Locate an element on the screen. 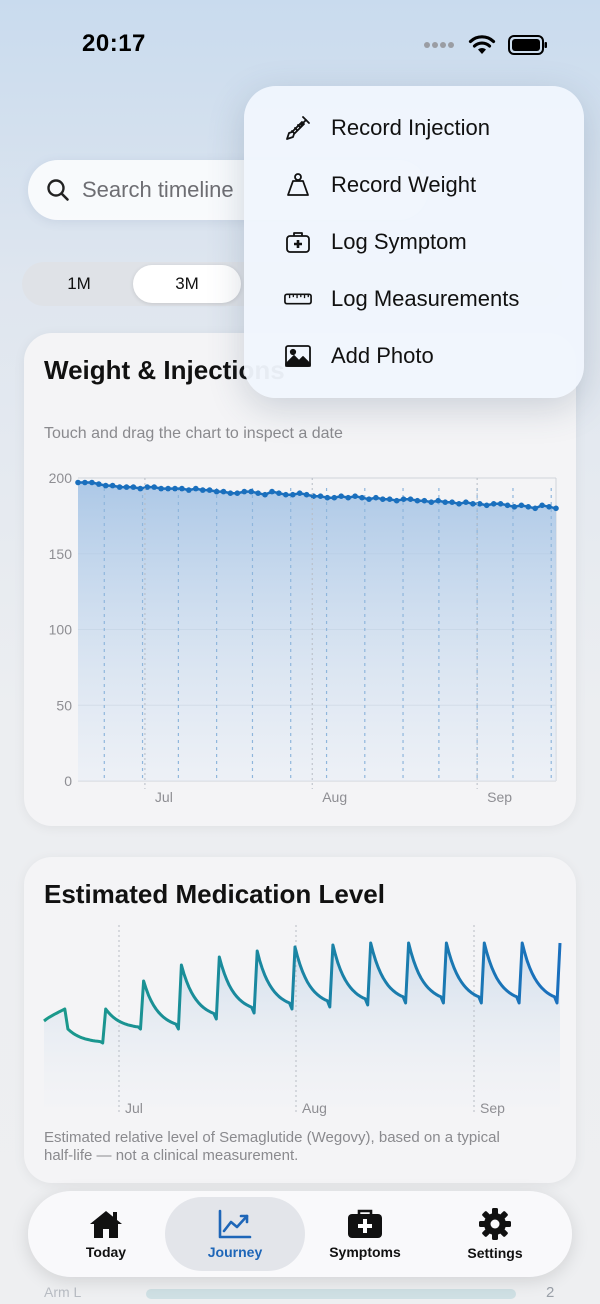 The height and width of the screenshot is (1304, 600). y-tick-label: 200 is located at coordinates (61, 478).